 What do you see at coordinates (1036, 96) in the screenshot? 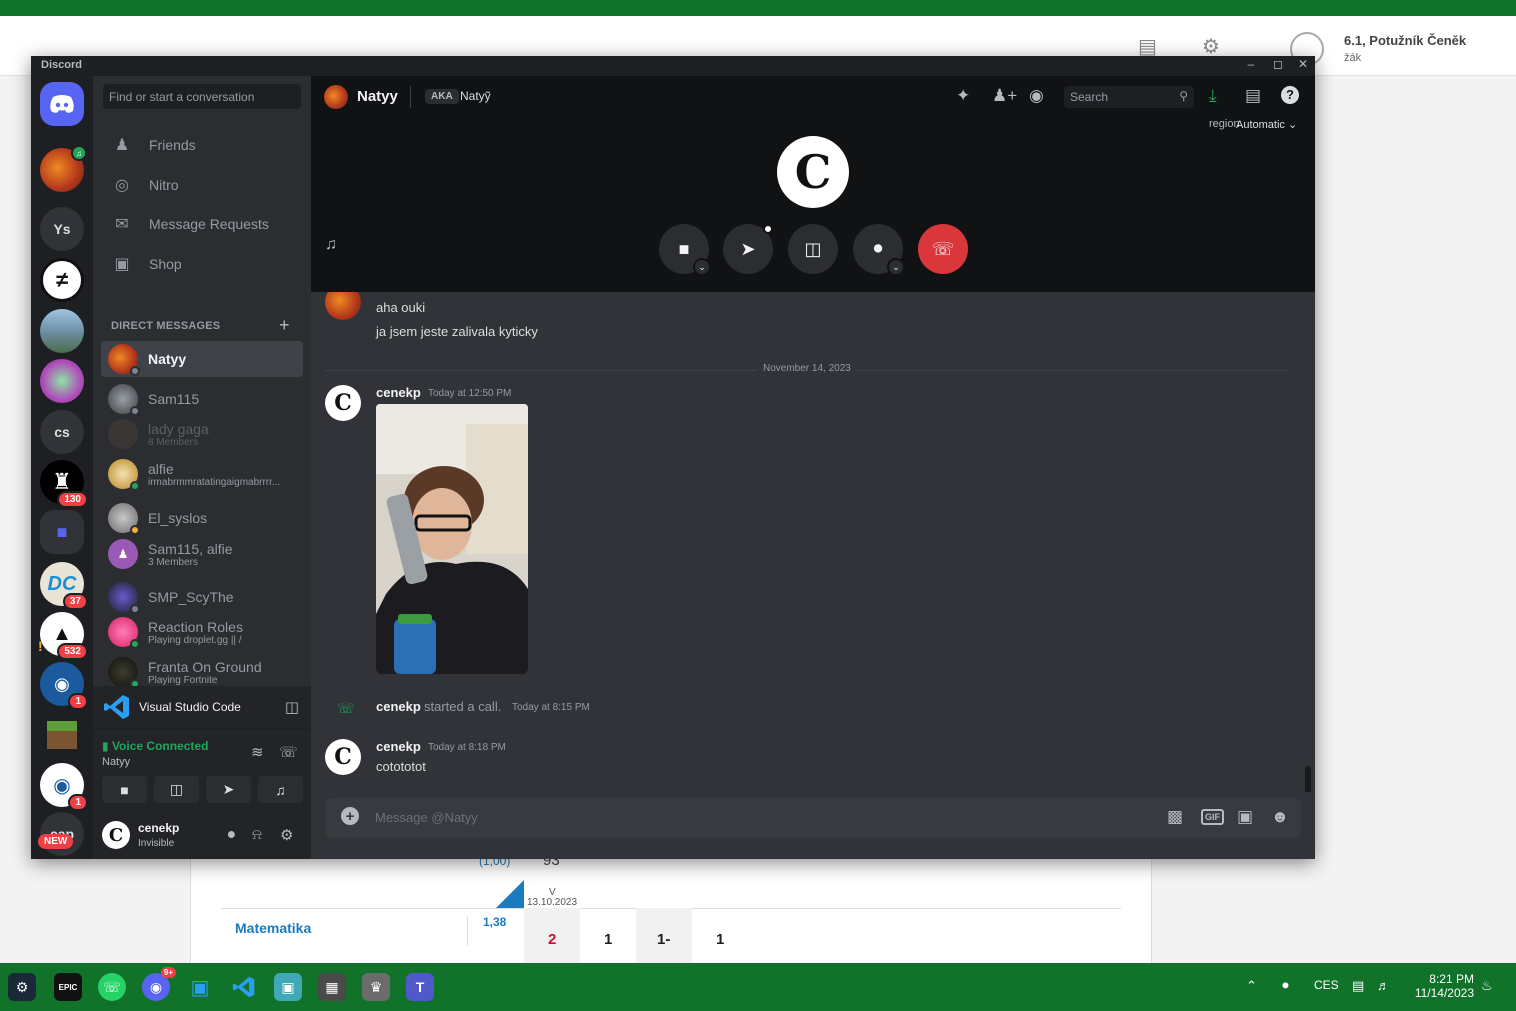
I see `user-profile-icon: ◉` at bounding box center [1036, 96].